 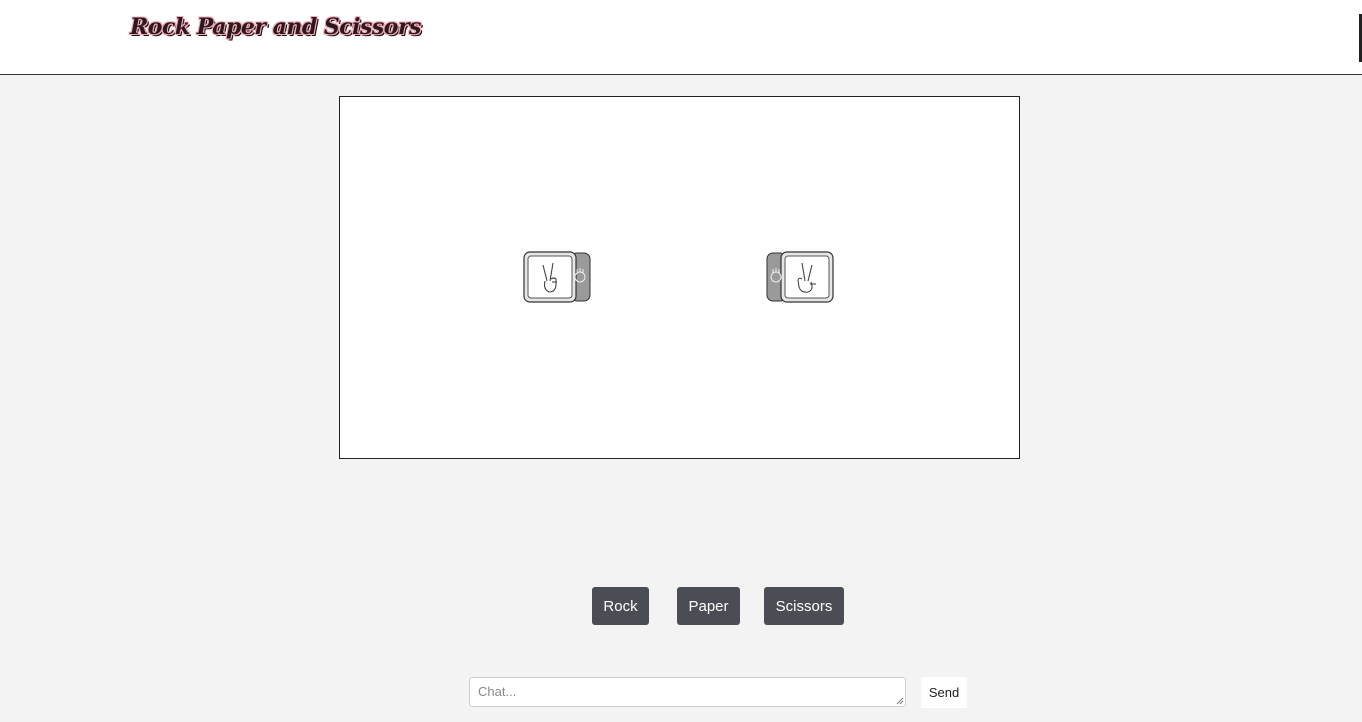 I want to click on resize-grip-icon, so click(x=900, y=701).